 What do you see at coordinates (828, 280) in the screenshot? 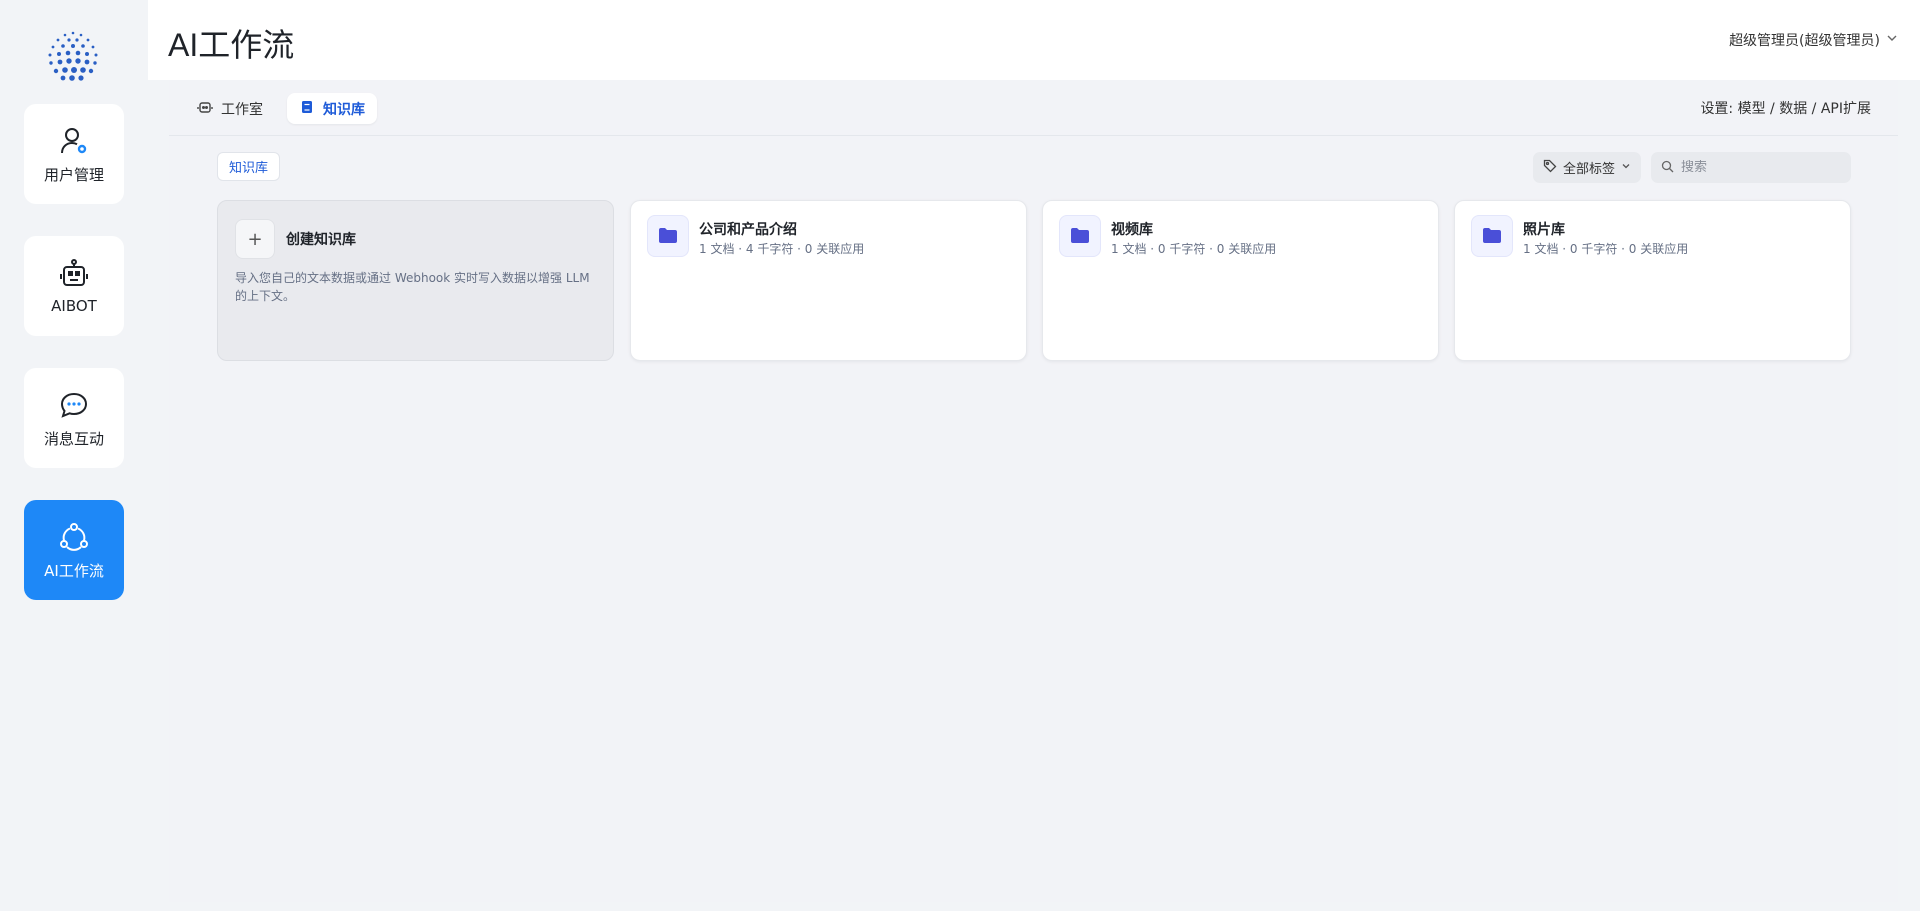
I see `knowledge-base-card: 公司和产品介绍 1 文档 · 4 千字符 · 0 关联应用` at bounding box center [828, 280].